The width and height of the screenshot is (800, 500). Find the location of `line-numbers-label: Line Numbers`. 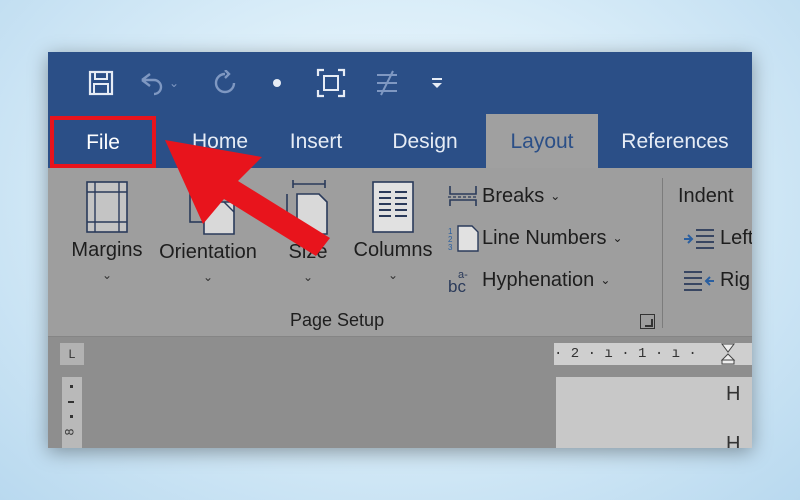

line-numbers-label: Line Numbers is located at coordinates (544, 237).